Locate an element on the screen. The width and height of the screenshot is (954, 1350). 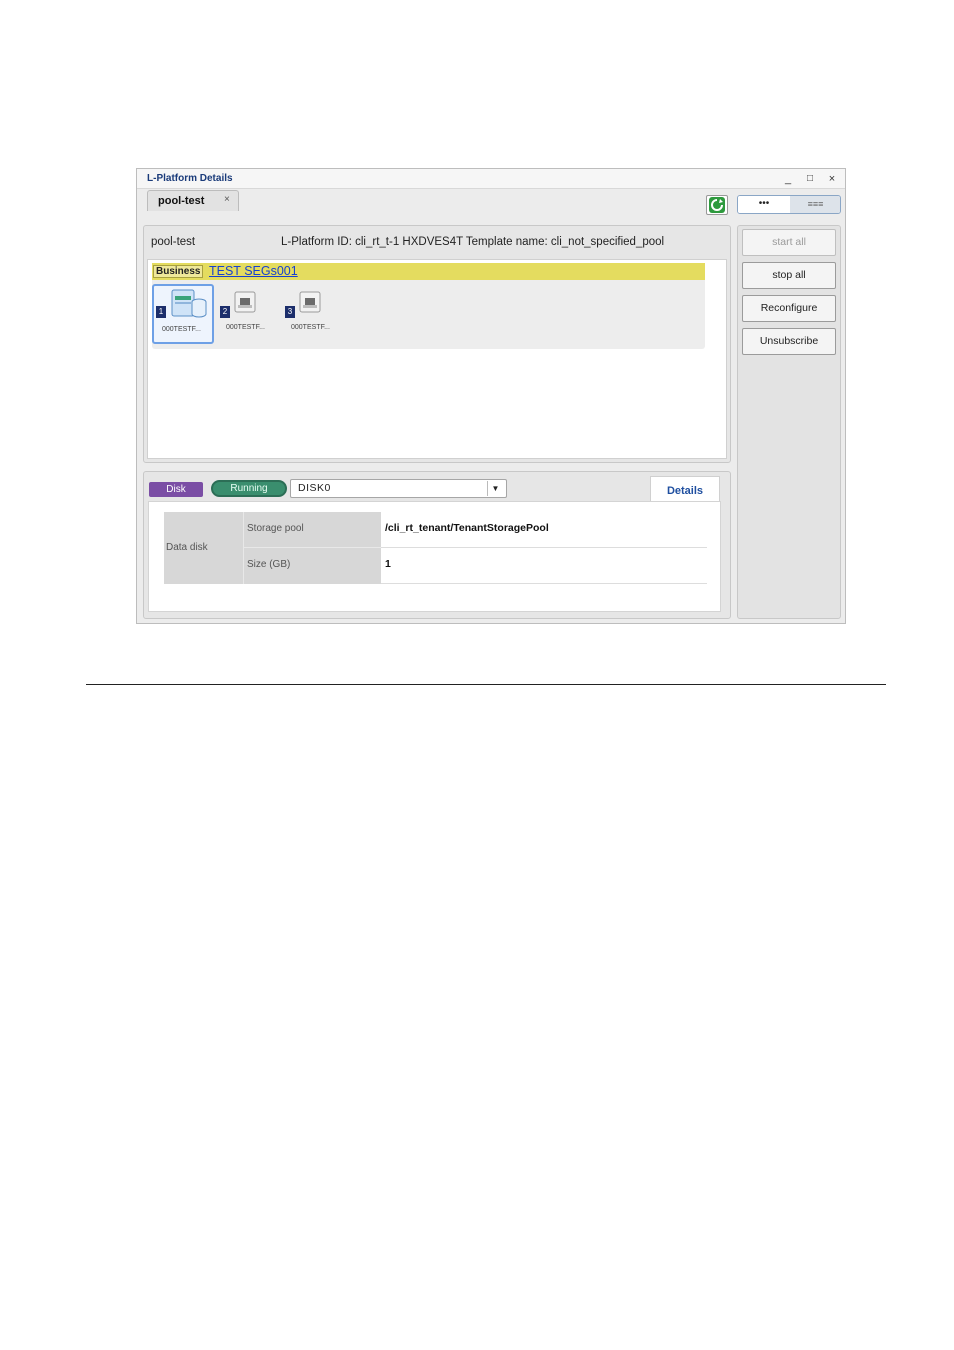
tab-pool-test: pool-test × is located at coordinates (193, 200).